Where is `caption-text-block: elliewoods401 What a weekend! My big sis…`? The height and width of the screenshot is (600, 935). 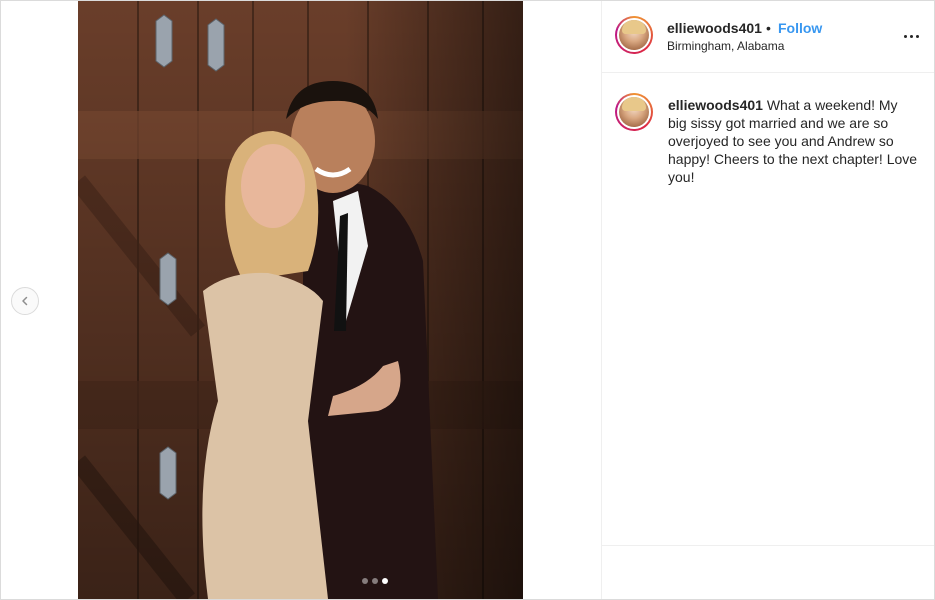
caption-text-block: elliewoods401 What a weekend! My big sis… is located at coordinates (793, 141).